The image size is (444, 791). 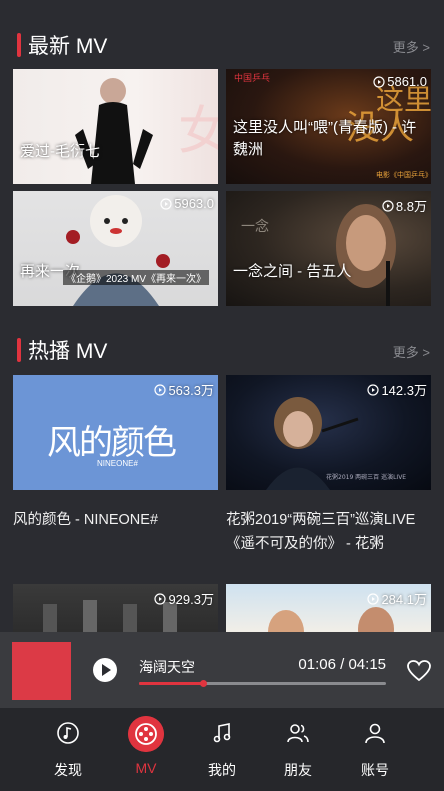 I want to click on music-note-icon, so click(x=68, y=733).